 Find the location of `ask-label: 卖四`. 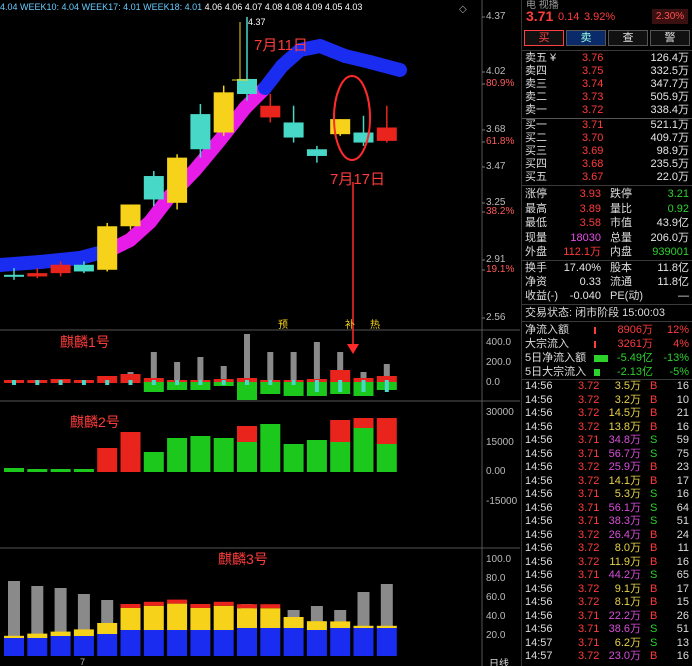

ask-label: 卖四 is located at coordinates (536, 71).